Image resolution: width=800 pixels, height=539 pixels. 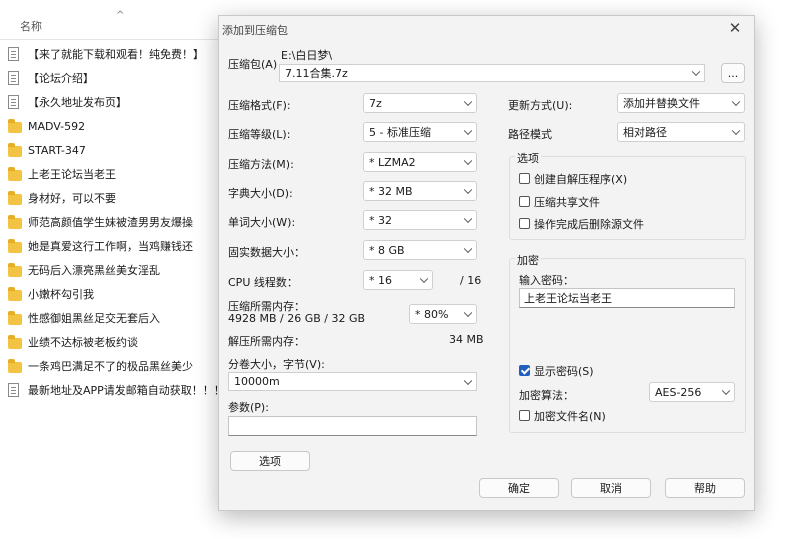 What do you see at coordinates (611, 488) in the screenshot?
I see `cancel-button: 取消` at bounding box center [611, 488].